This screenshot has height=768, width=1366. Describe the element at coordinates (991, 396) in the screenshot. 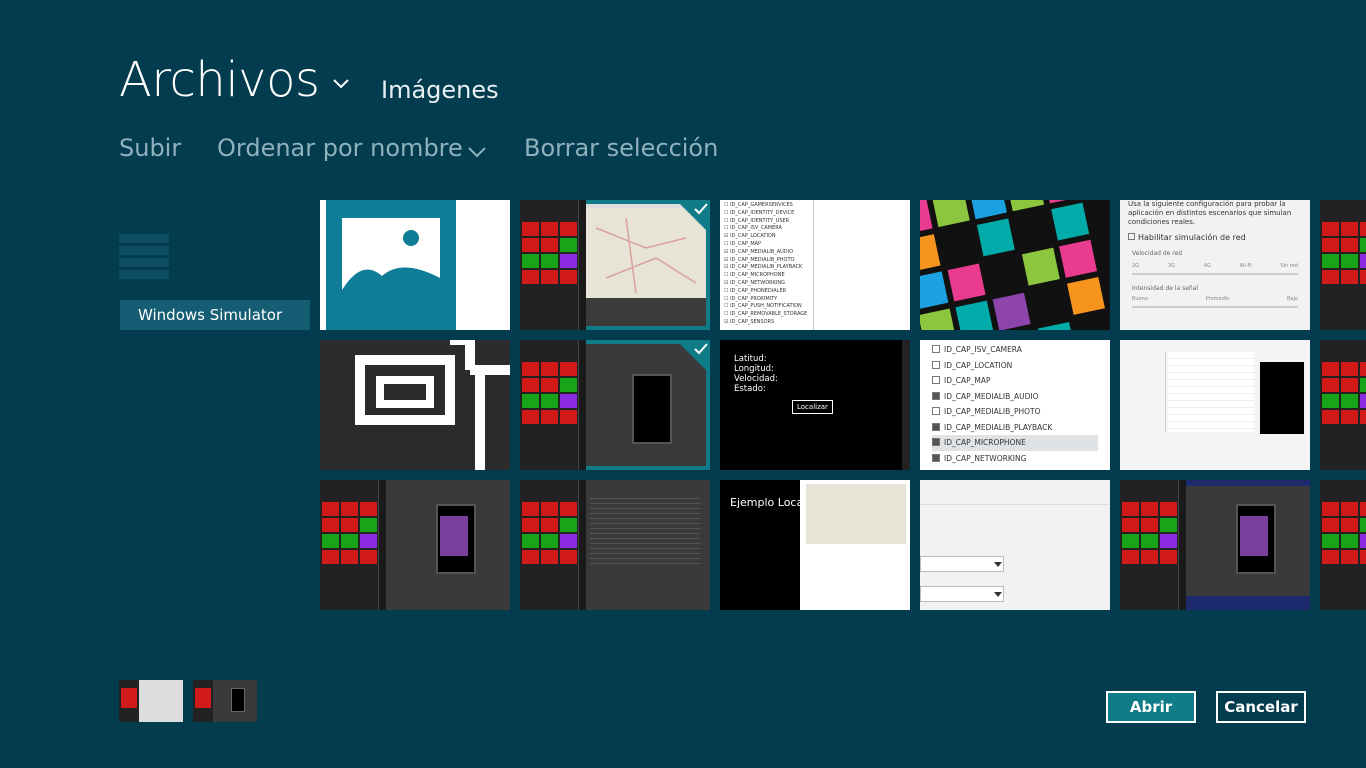

I see `tile-text: ID_CAP_MEDIALIB_AUDIO` at that location.